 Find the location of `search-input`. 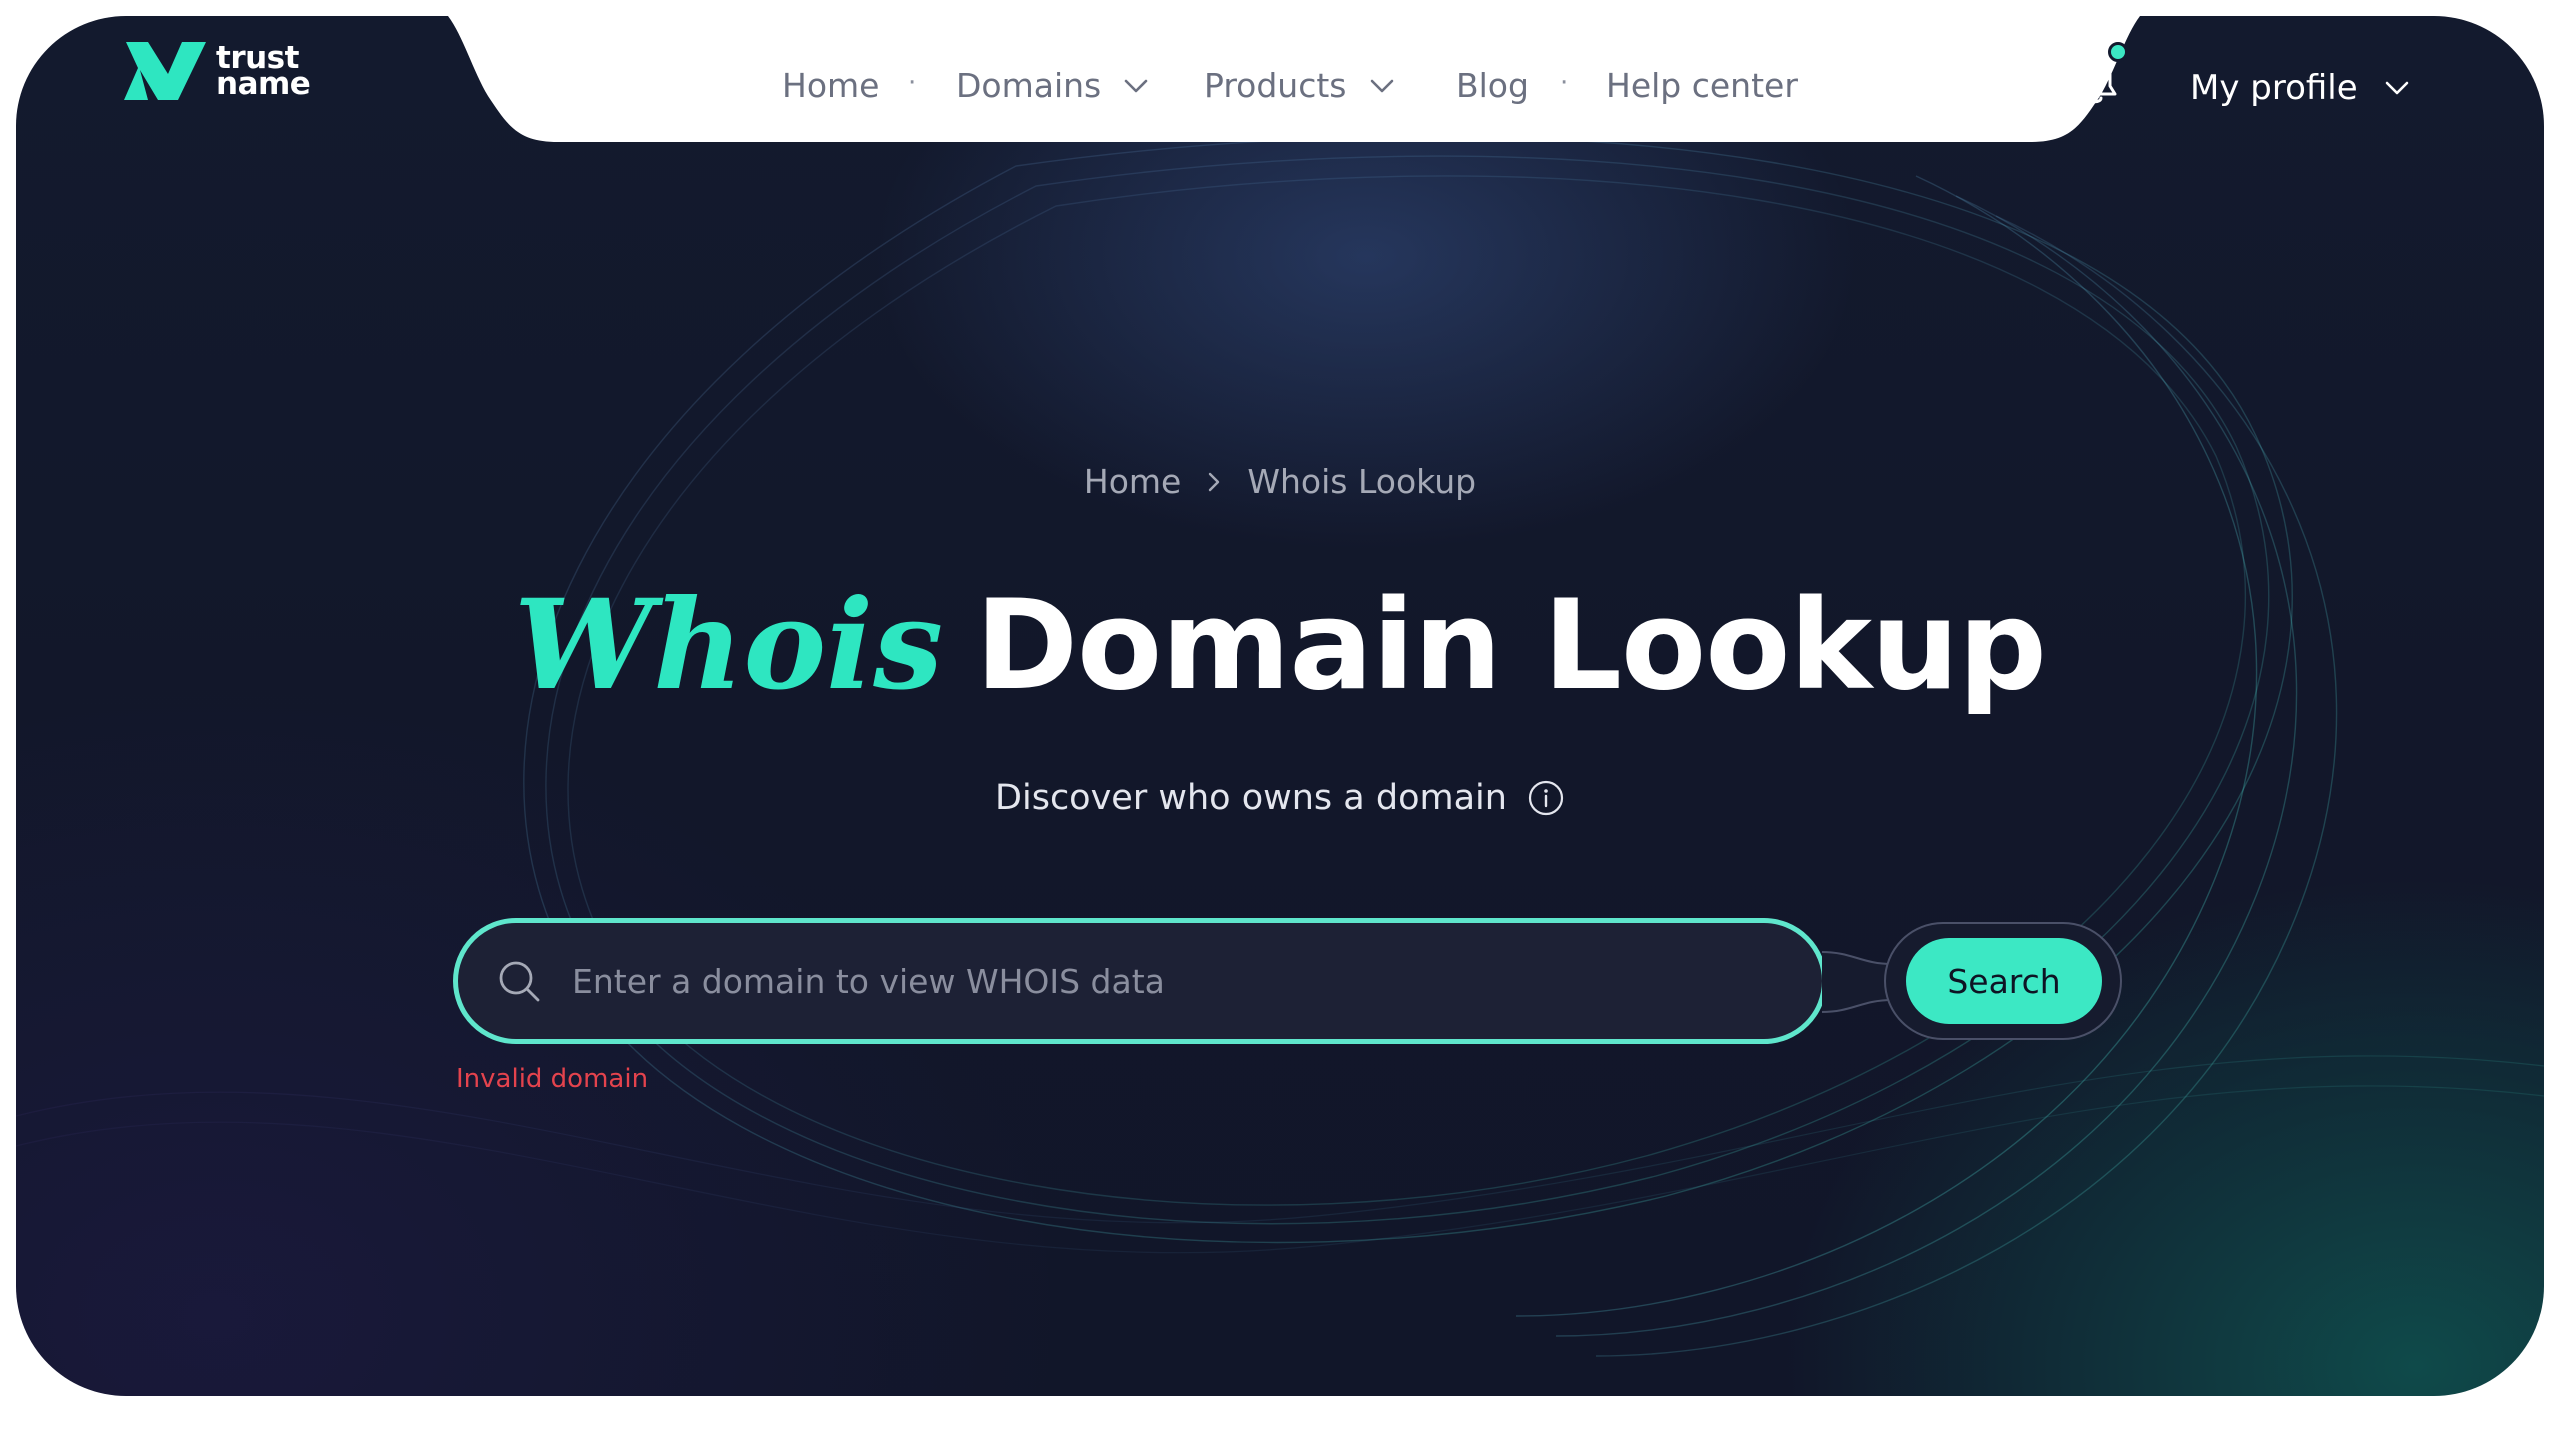

search-input is located at coordinates (1172, 981).